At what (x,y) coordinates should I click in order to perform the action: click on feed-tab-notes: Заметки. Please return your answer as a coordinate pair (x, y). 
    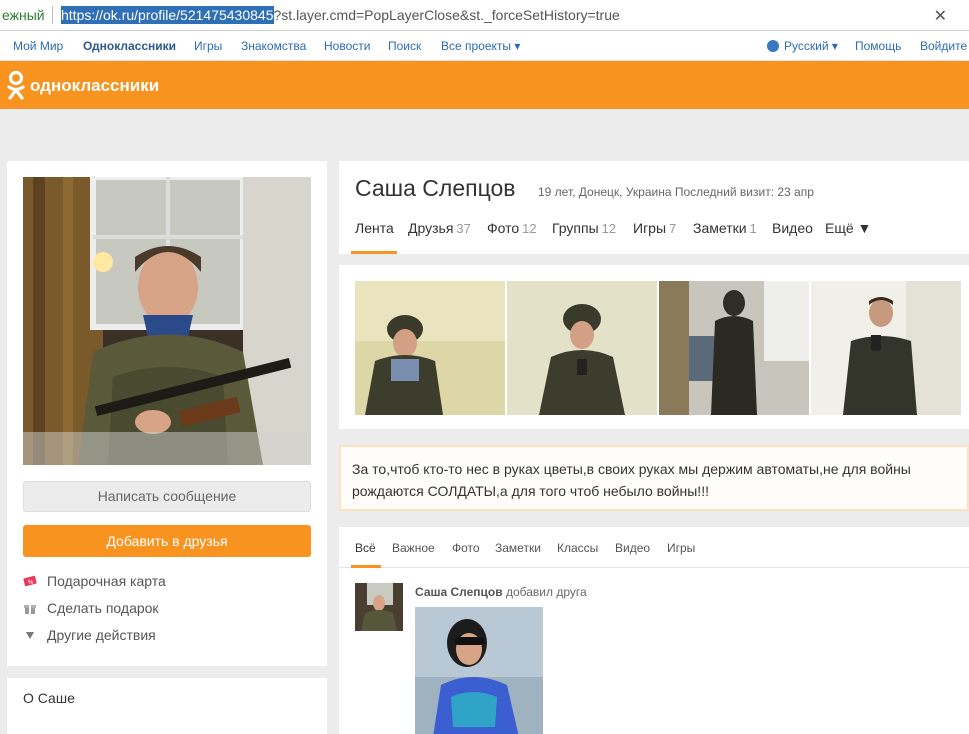
    Looking at the image, I should click on (518, 548).